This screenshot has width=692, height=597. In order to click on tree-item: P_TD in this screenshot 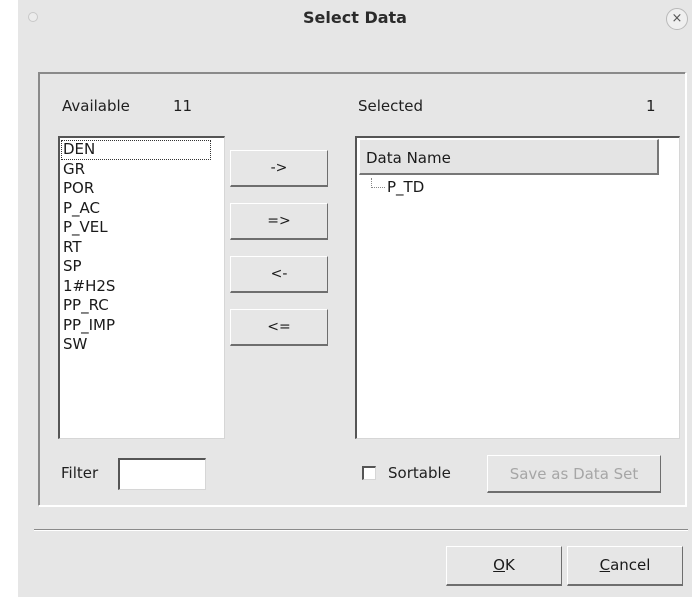, I will do `click(405, 187)`.